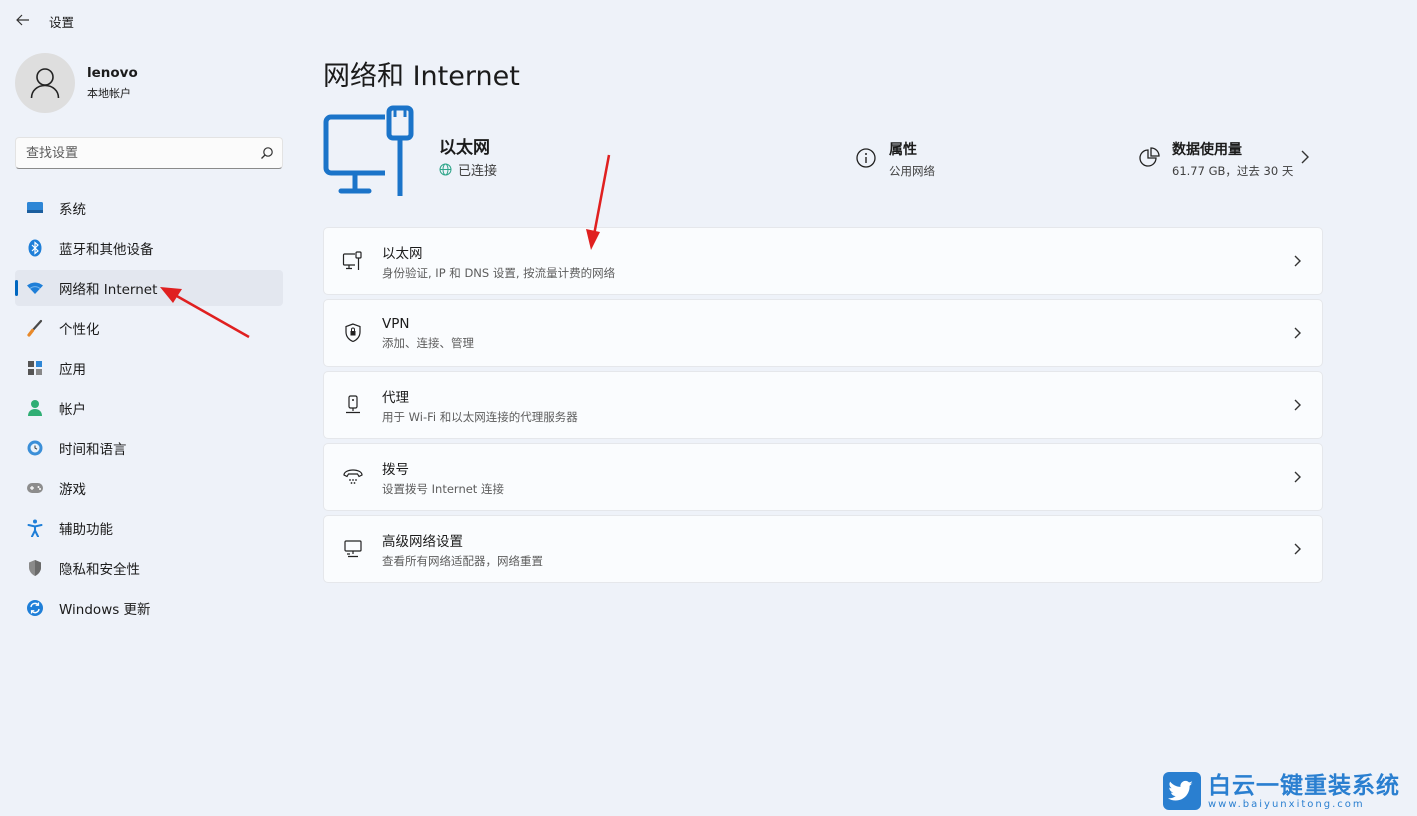  Describe the element at coordinates (35, 528) in the screenshot. I see `accessibility-icon` at that location.